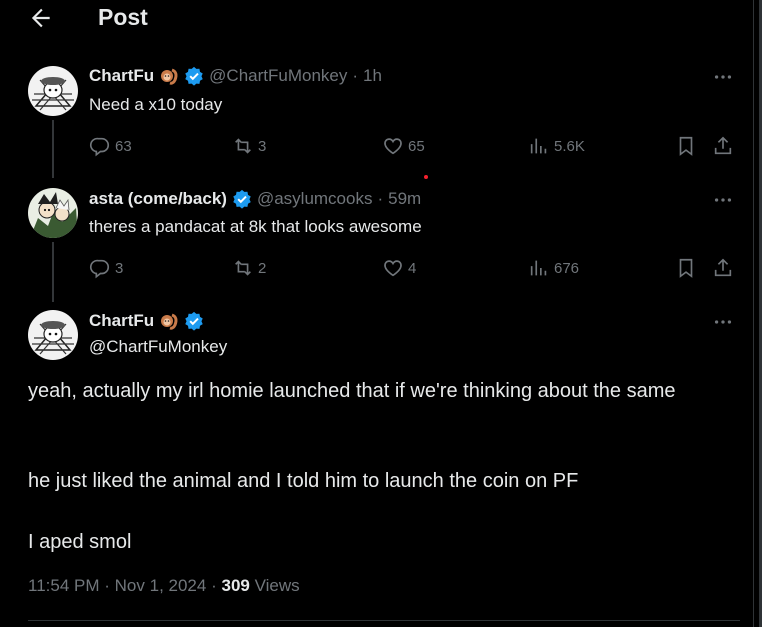  I want to click on post-text: Need a x10 today, so click(156, 104).